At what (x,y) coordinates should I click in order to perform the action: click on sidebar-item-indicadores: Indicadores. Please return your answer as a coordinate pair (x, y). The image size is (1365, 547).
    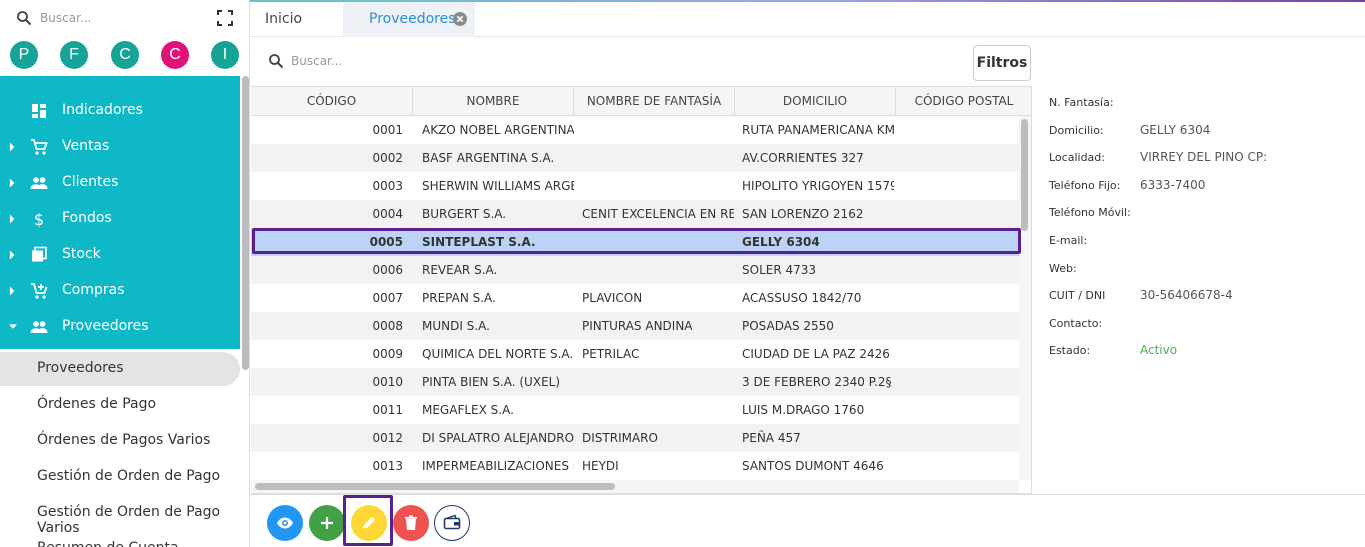
    Looking at the image, I should click on (120, 111).